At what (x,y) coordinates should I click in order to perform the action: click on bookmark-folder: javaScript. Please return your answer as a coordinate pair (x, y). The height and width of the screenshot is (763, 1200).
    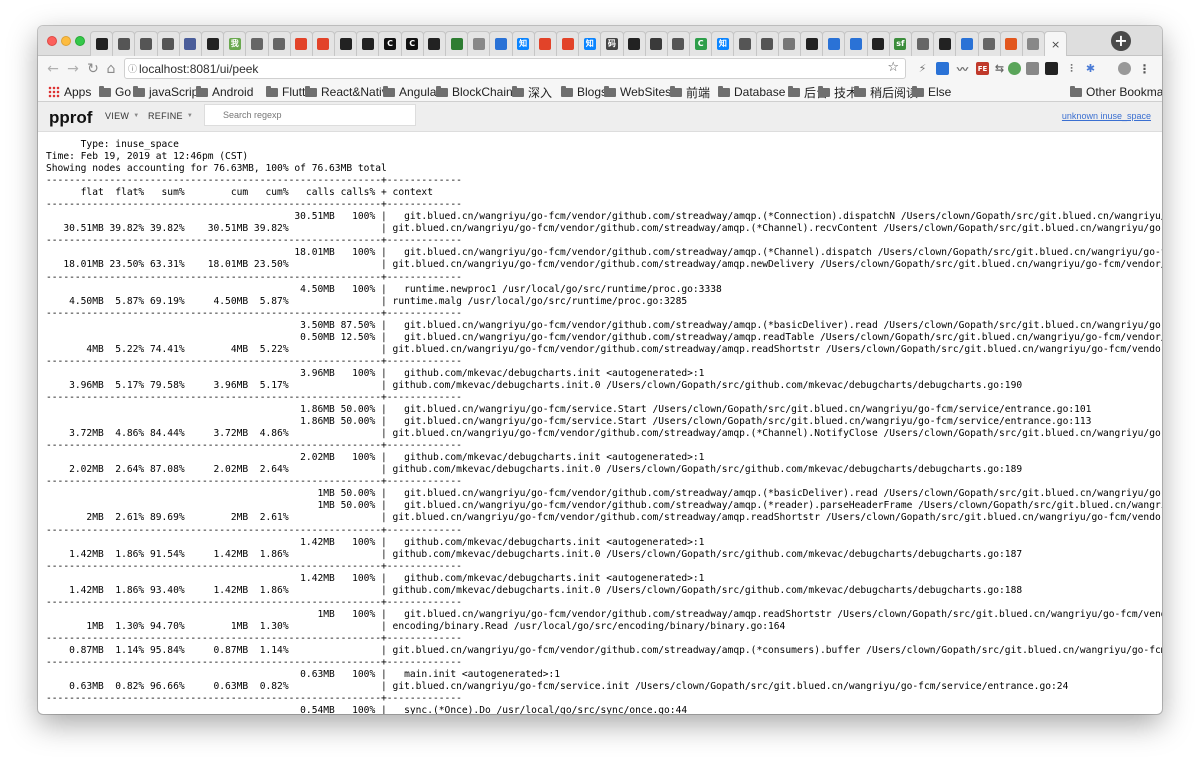
    Looking at the image, I should click on (167, 92).